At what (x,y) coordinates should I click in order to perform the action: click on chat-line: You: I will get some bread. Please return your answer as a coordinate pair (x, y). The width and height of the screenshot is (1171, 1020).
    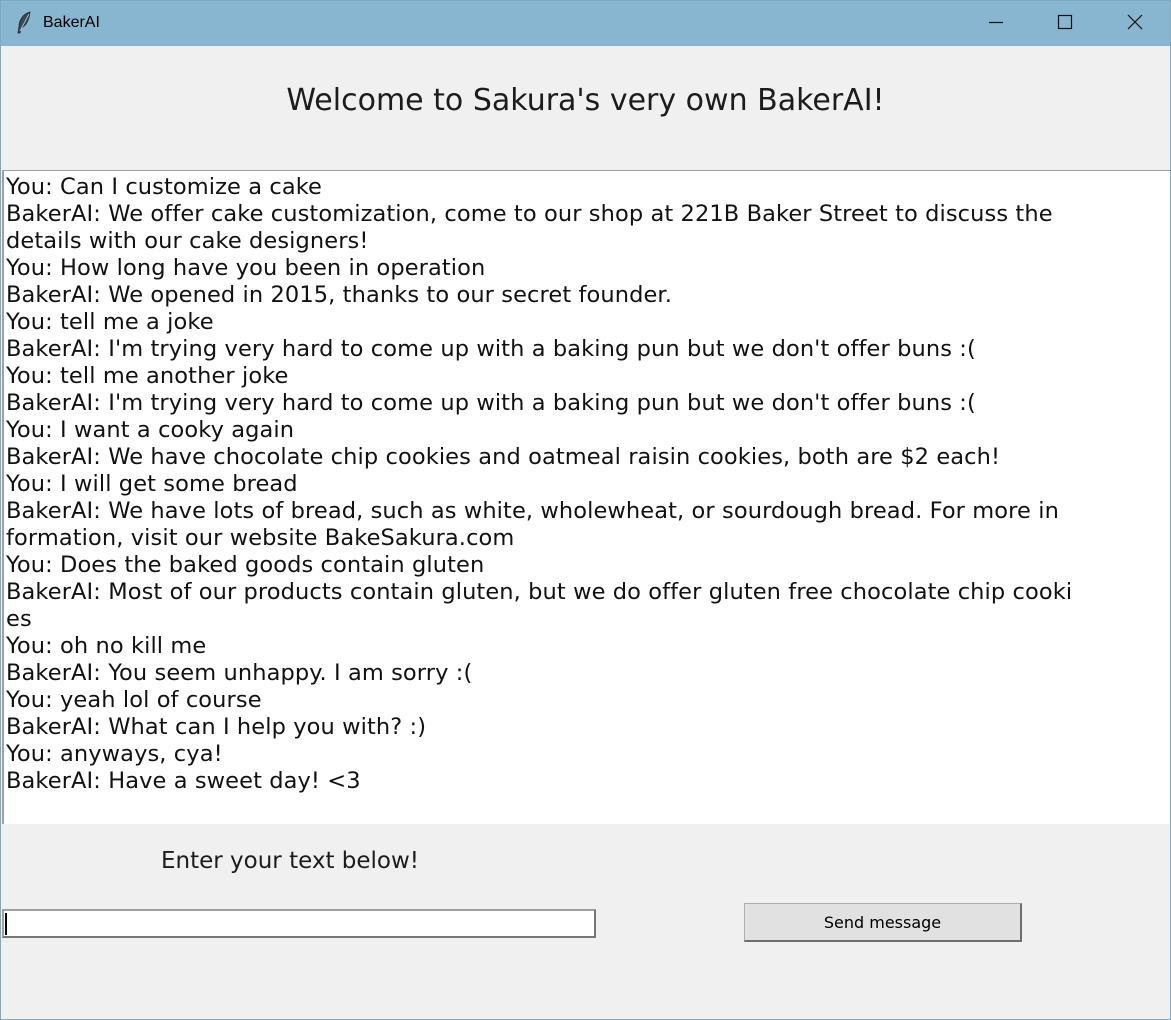
    Looking at the image, I should click on (152, 484).